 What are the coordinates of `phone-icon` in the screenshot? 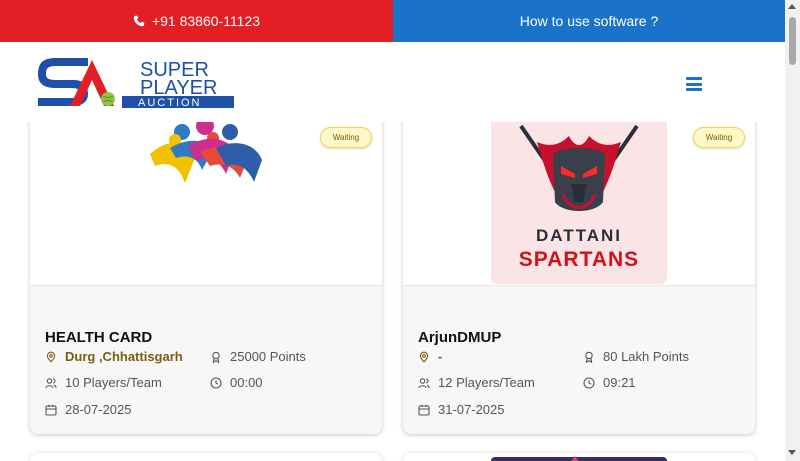 It's located at (139, 21).